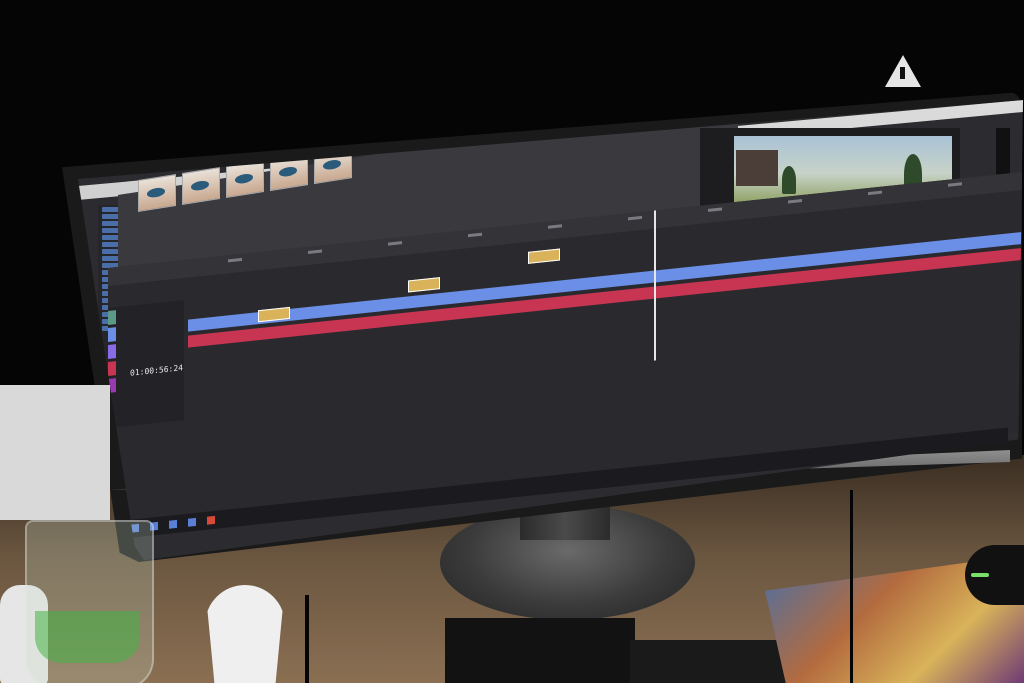 The image size is (1024, 683). I want to click on paper-cup, so click(245, 634).